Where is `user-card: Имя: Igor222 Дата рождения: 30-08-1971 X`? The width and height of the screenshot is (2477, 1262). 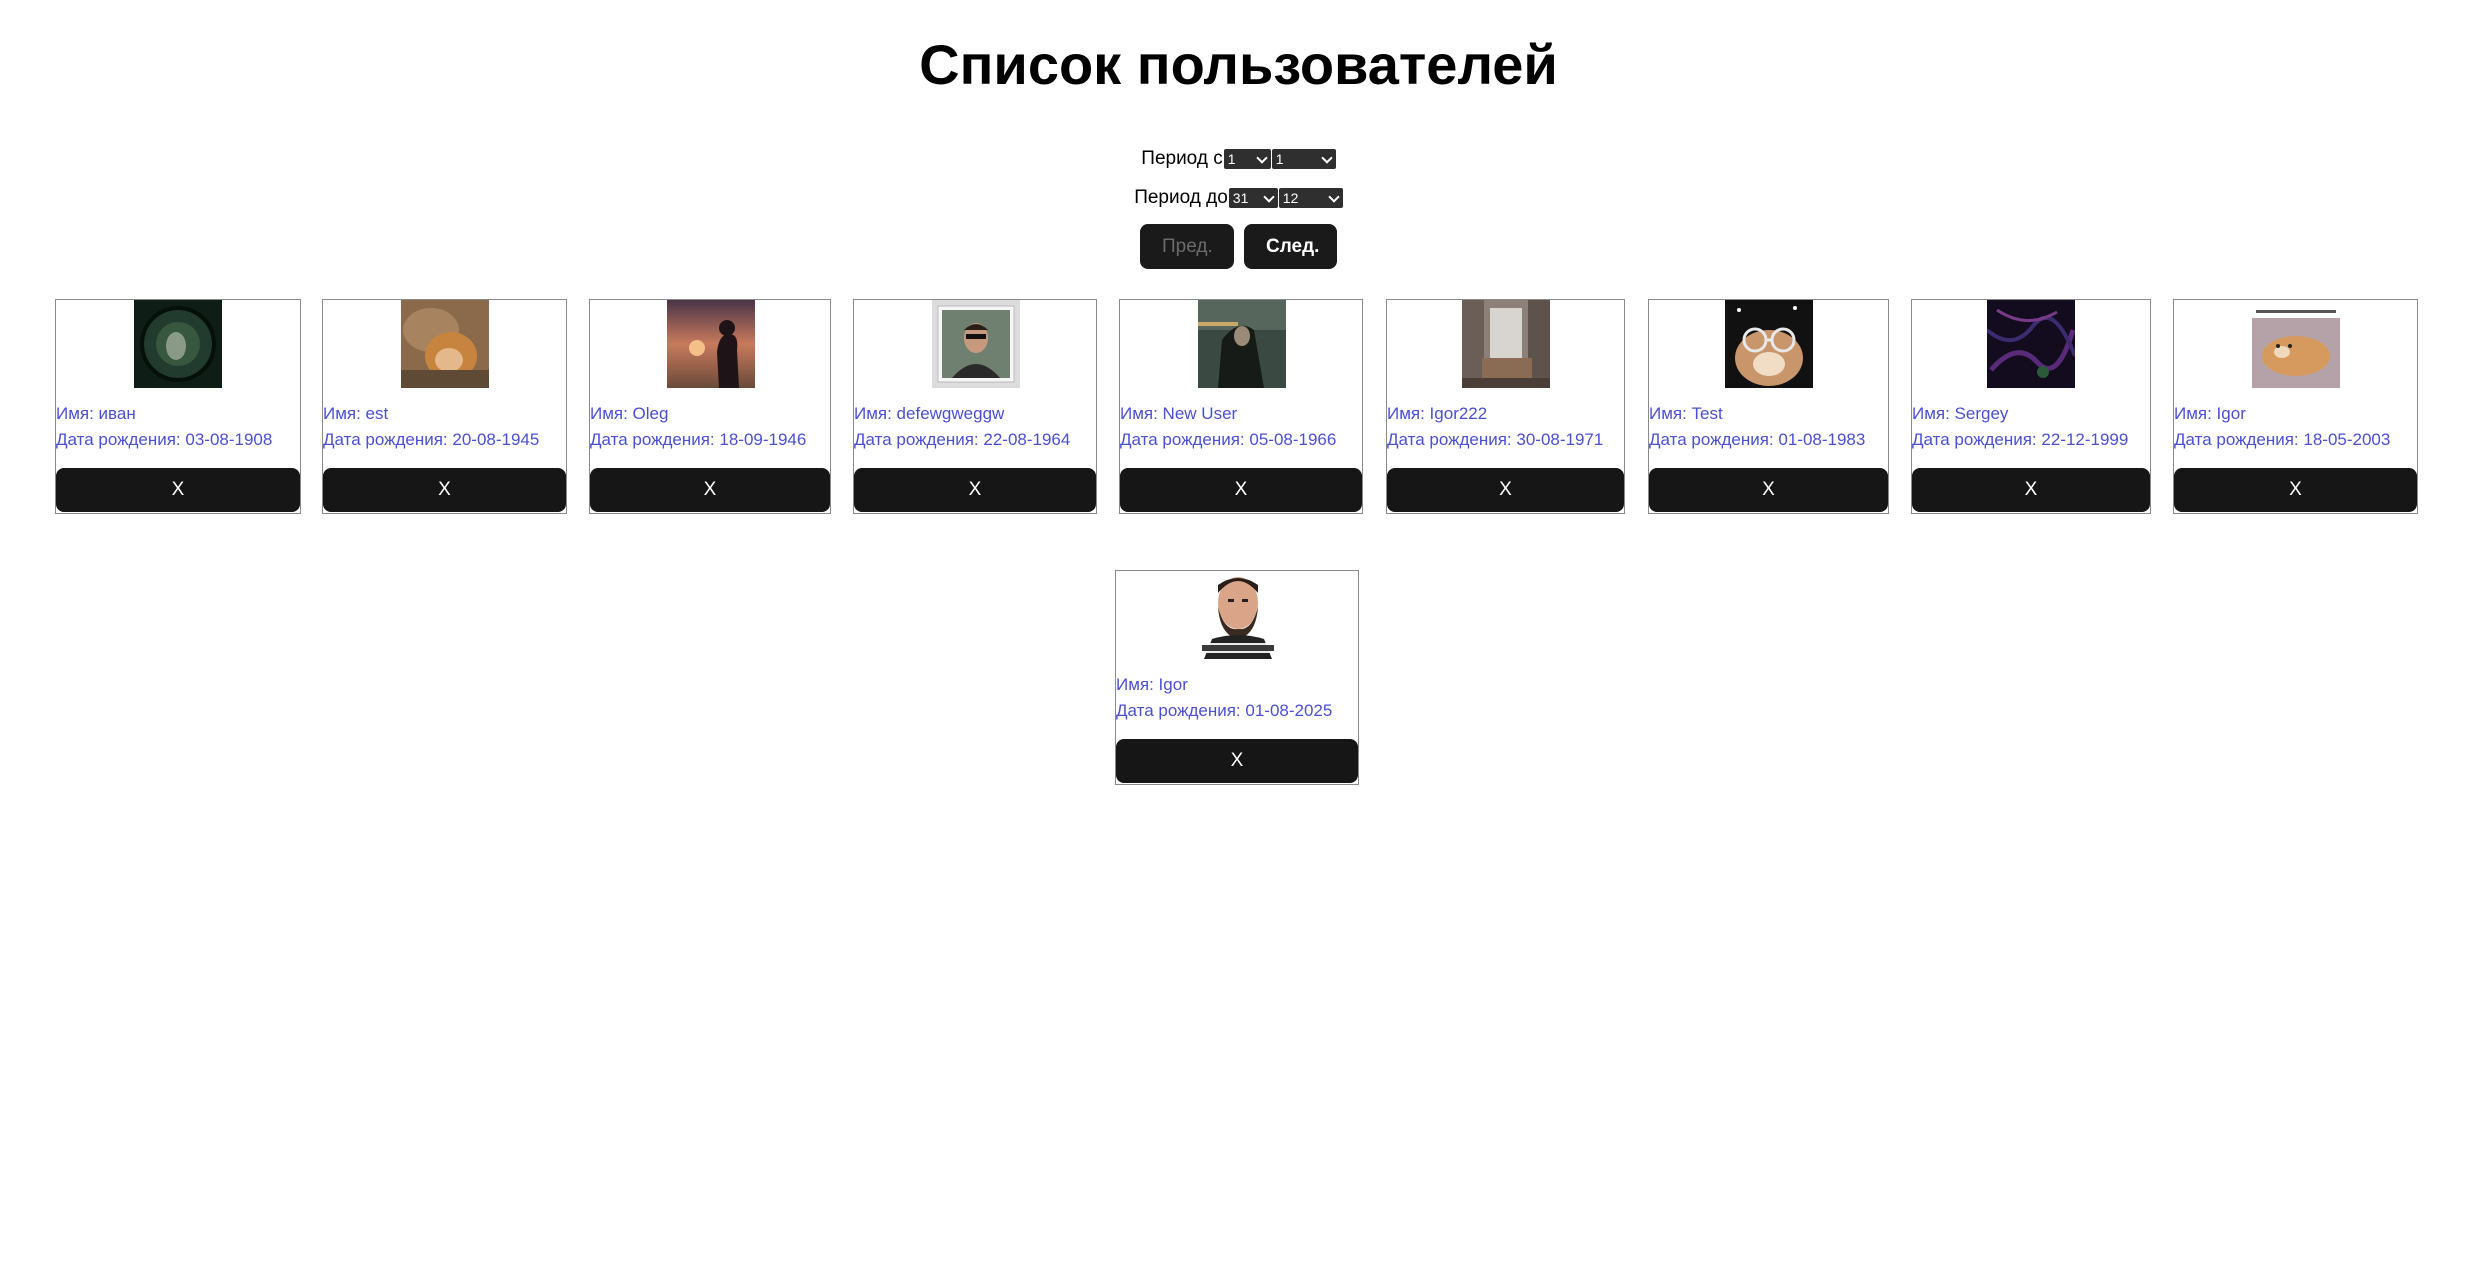
user-card: Имя: Igor222 Дата рождения: 30-08-1971 X is located at coordinates (1505, 406).